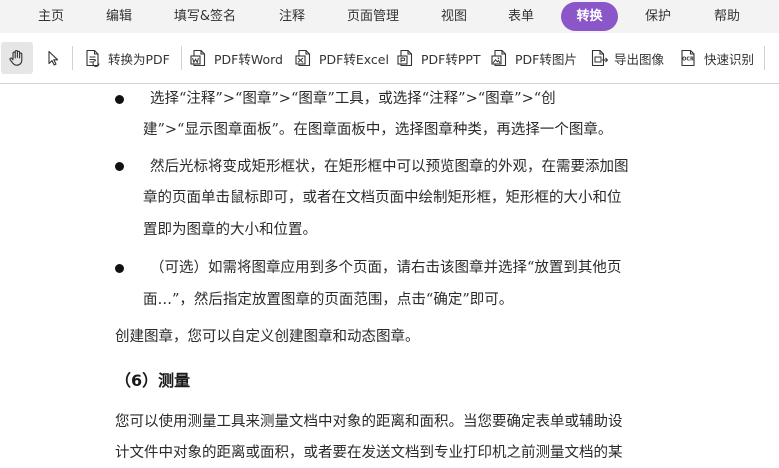 This screenshot has width=779, height=468. I want to click on bullet2-line2: 章的页面单击鼠标即可，或者在文档页面中绘制矩形框，矩形框的大小和位, so click(382, 198).